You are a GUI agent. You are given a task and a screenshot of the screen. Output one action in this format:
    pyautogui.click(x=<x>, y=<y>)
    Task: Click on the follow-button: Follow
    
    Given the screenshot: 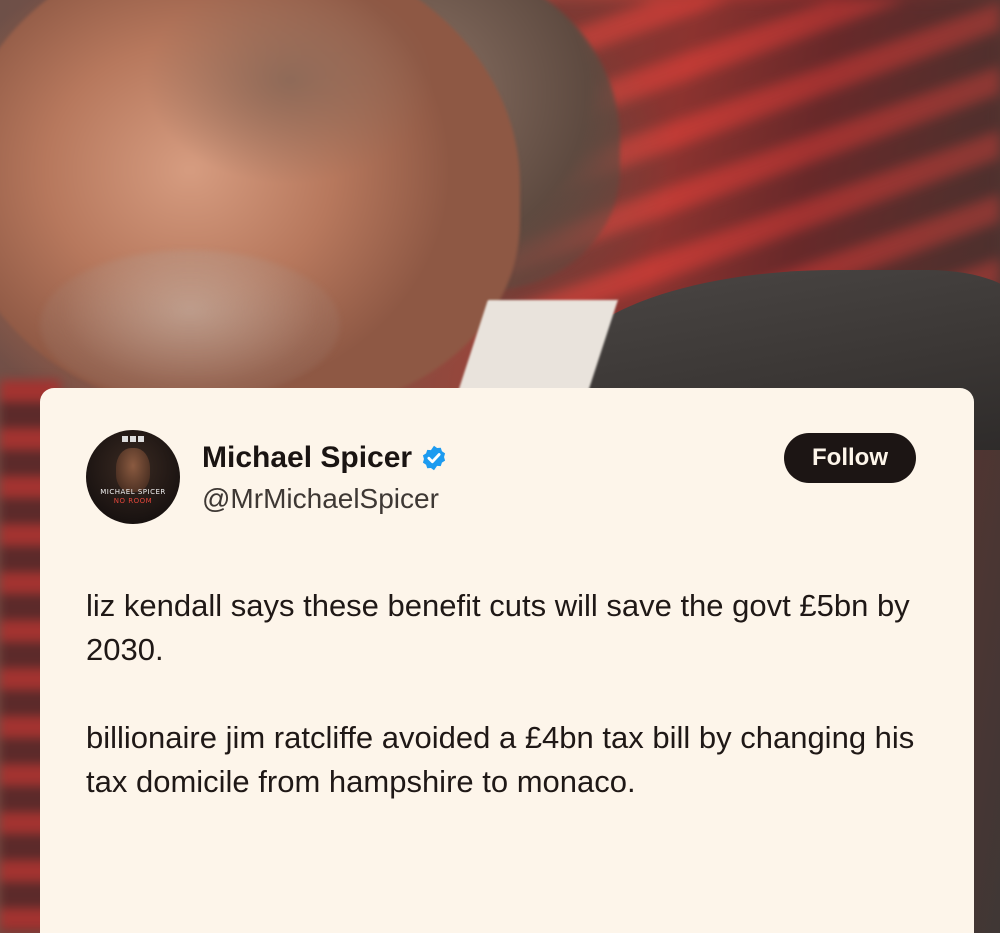 What is the action you would take?
    pyautogui.click(x=850, y=458)
    